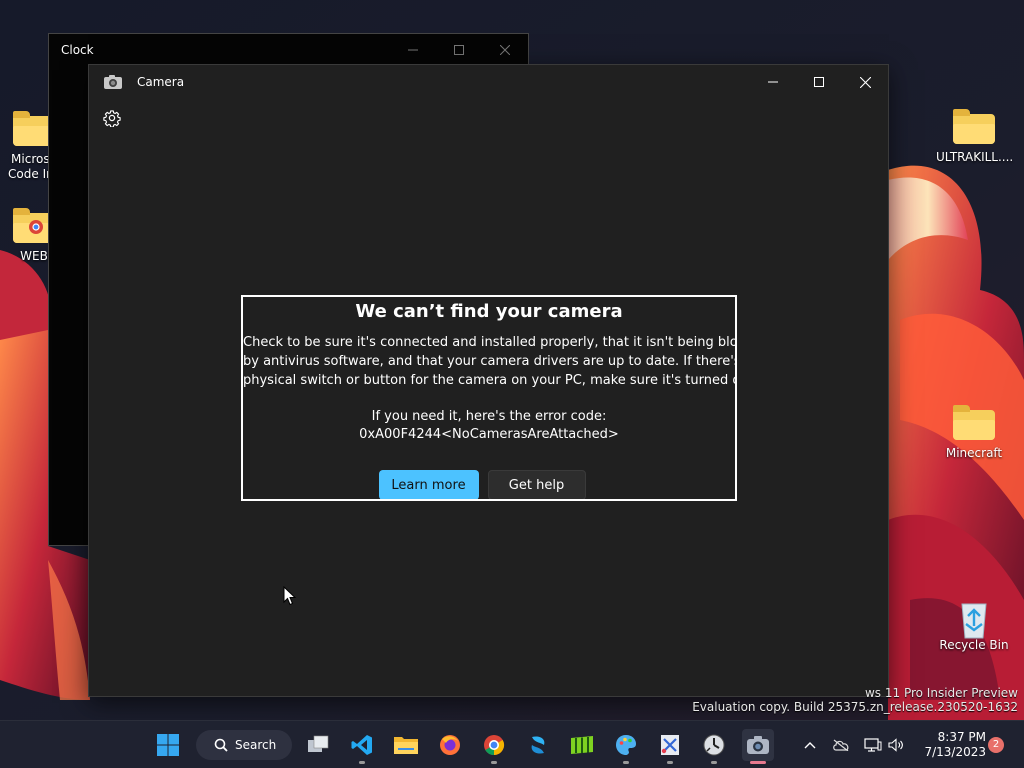 This screenshot has width=1024, height=768. Describe the element at coordinates (489, 434) in the screenshot. I see `error-code: 0xA00F4244<NoCamerasAreAttached>` at that location.